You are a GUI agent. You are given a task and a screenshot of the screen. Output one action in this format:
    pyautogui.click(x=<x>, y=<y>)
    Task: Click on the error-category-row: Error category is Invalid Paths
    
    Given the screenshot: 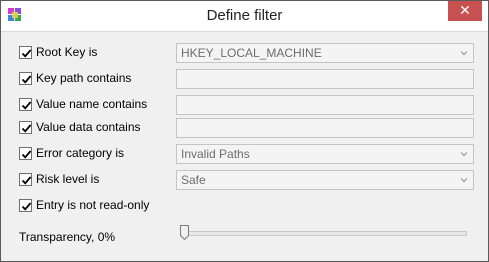 What is the action you would take?
    pyautogui.click(x=247, y=154)
    